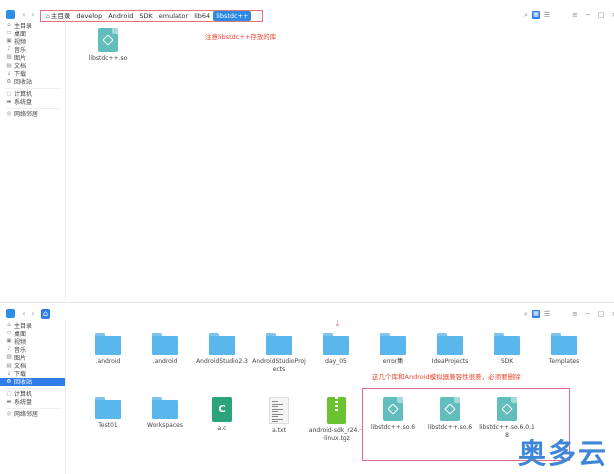 The height and width of the screenshot is (474, 614). I want to click on breadcrumb-item: libstdc++, so click(232, 16).